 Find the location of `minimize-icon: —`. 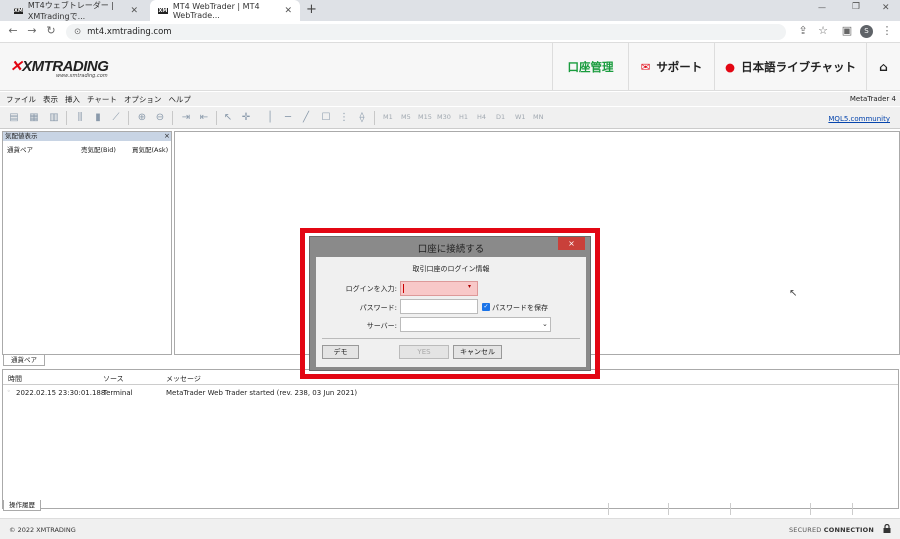

minimize-icon: — is located at coordinates (822, 7).